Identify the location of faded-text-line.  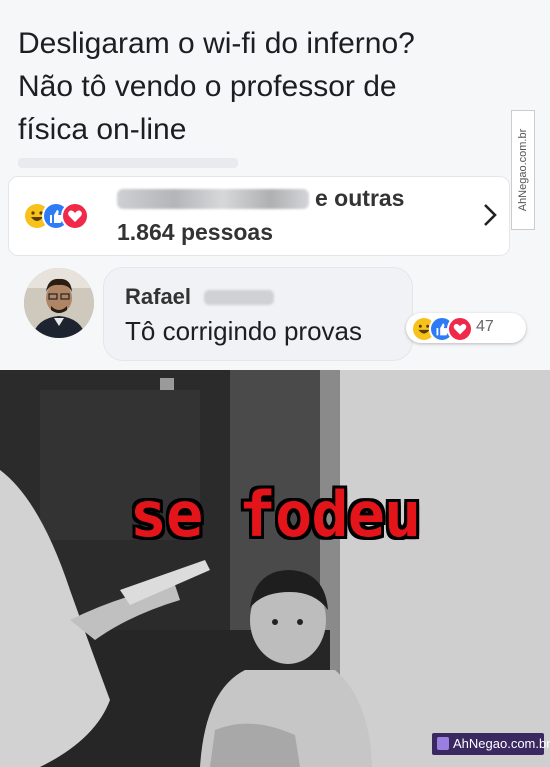
(128, 163).